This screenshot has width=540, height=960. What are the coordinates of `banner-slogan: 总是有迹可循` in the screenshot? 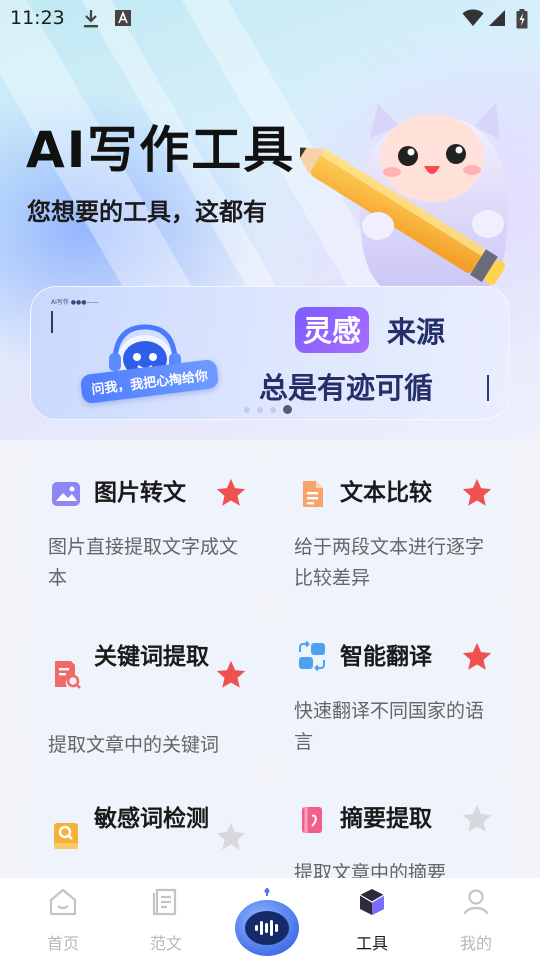 It's located at (346, 388).